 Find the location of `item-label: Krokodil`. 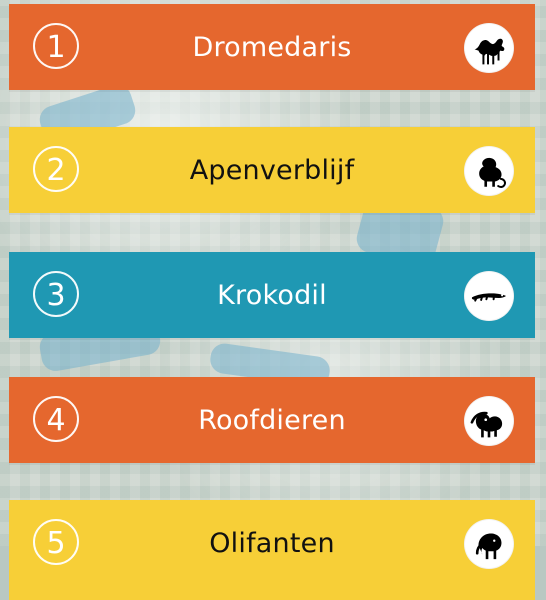

item-label: Krokodil is located at coordinates (272, 295).